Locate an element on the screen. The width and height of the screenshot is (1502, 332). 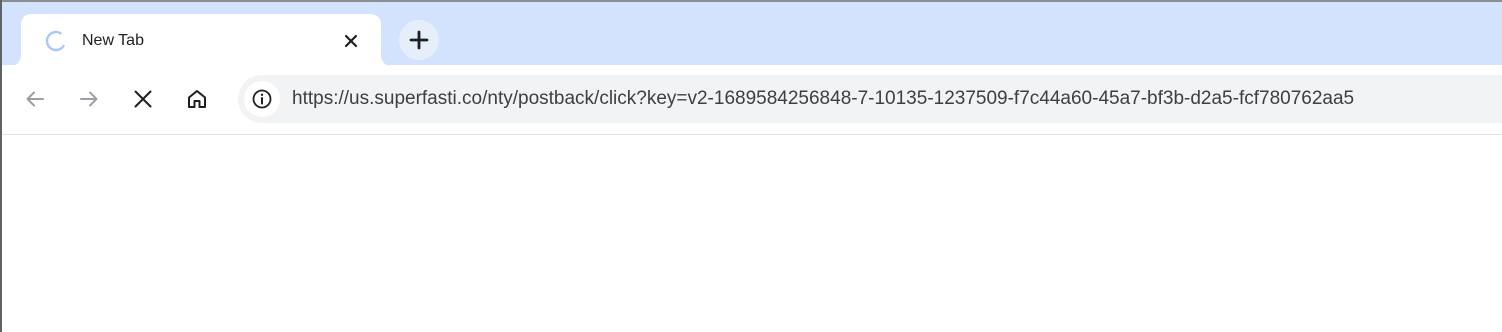
new-tab-button is located at coordinates (419, 40).